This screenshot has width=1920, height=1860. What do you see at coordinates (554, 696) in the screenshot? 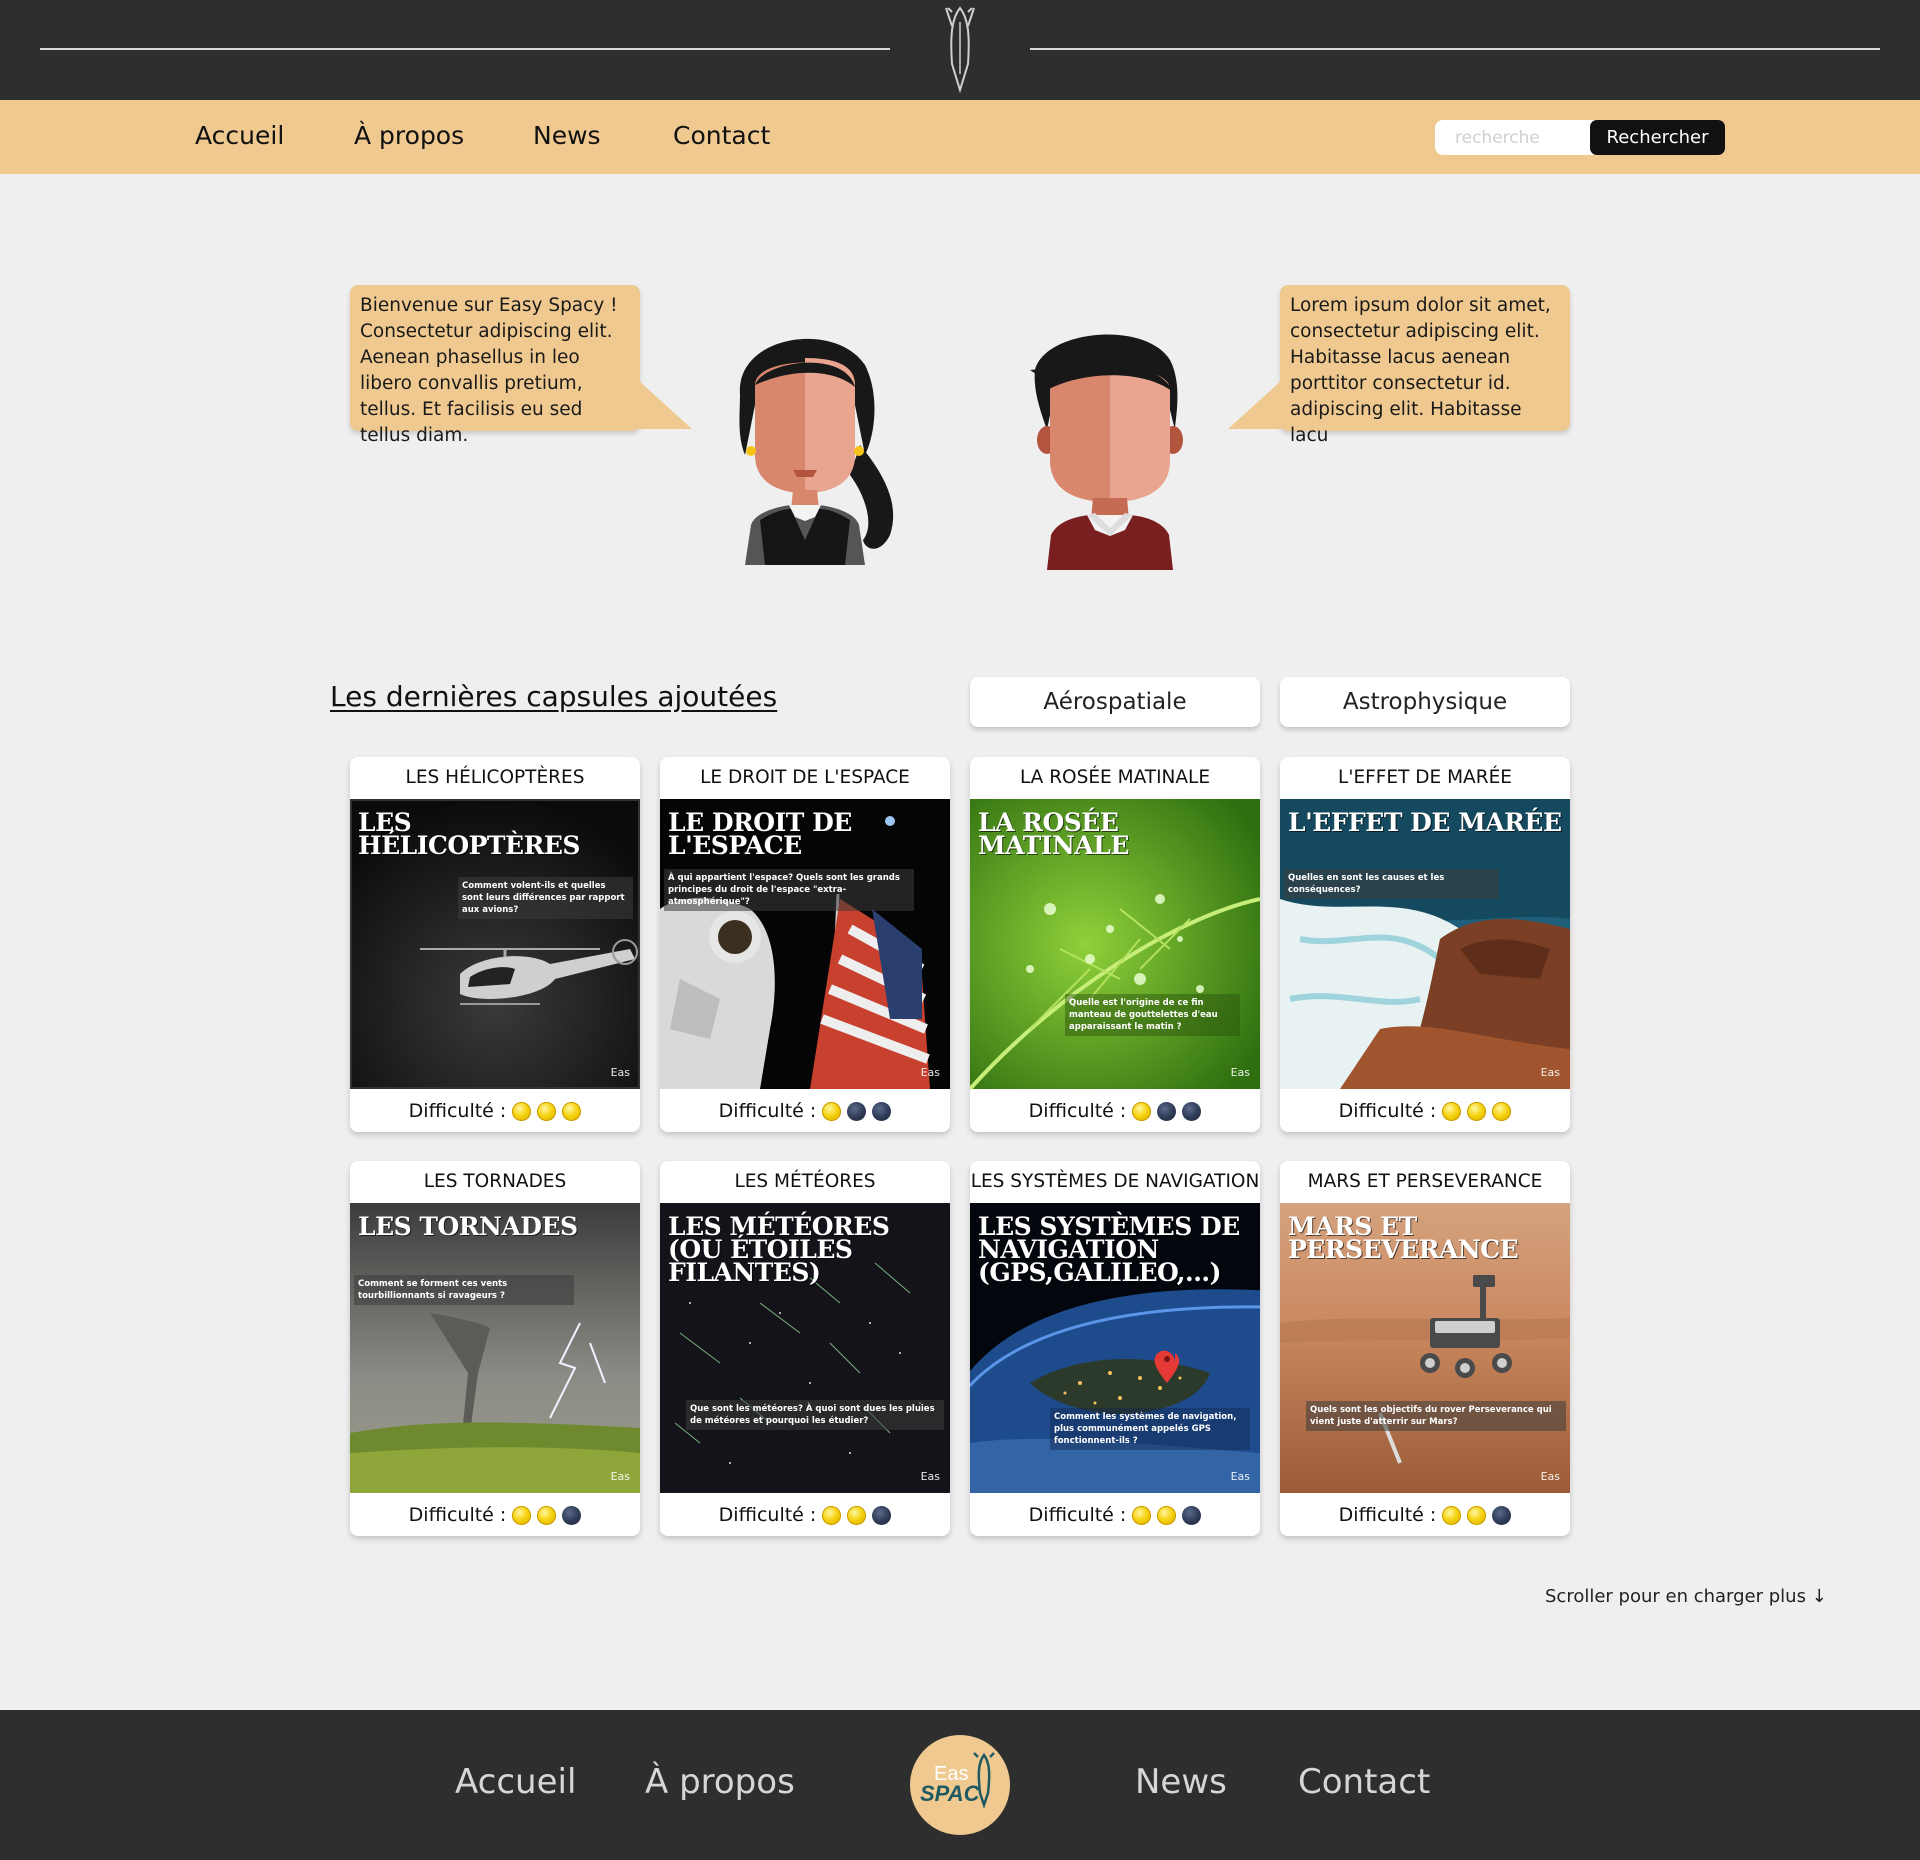
I see `section-title: Les dernières capsules ajoutées` at bounding box center [554, 696].